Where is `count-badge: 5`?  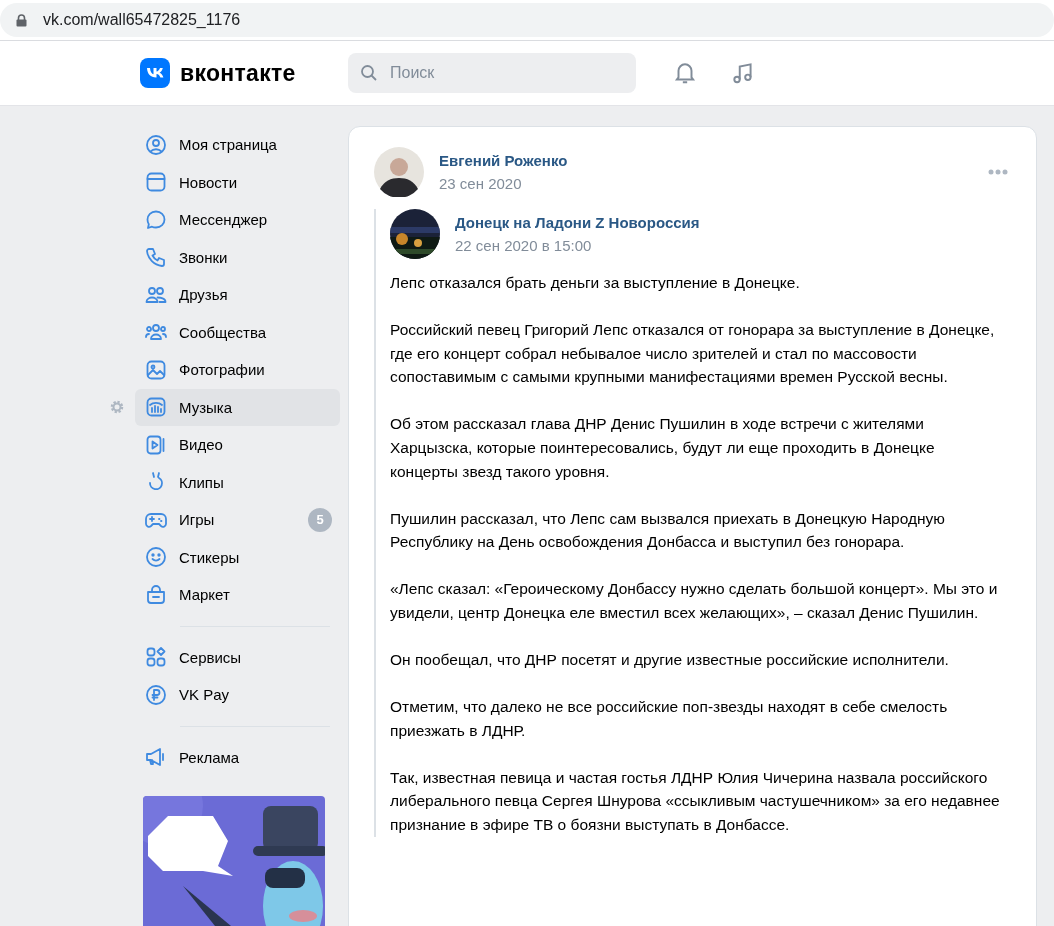 count-badge: 5 is located at coordinates (320, 519).